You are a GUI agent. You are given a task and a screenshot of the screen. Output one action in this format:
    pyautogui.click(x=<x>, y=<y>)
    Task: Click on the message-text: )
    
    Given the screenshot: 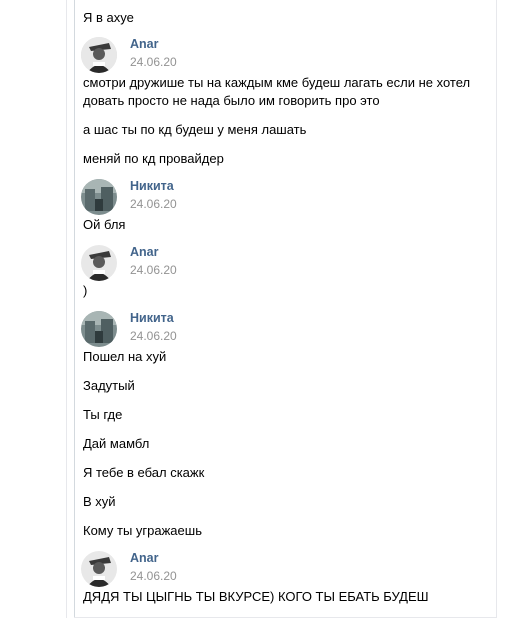 What is the action you would take?
    pyautogui.click(x=85, y=290)
    